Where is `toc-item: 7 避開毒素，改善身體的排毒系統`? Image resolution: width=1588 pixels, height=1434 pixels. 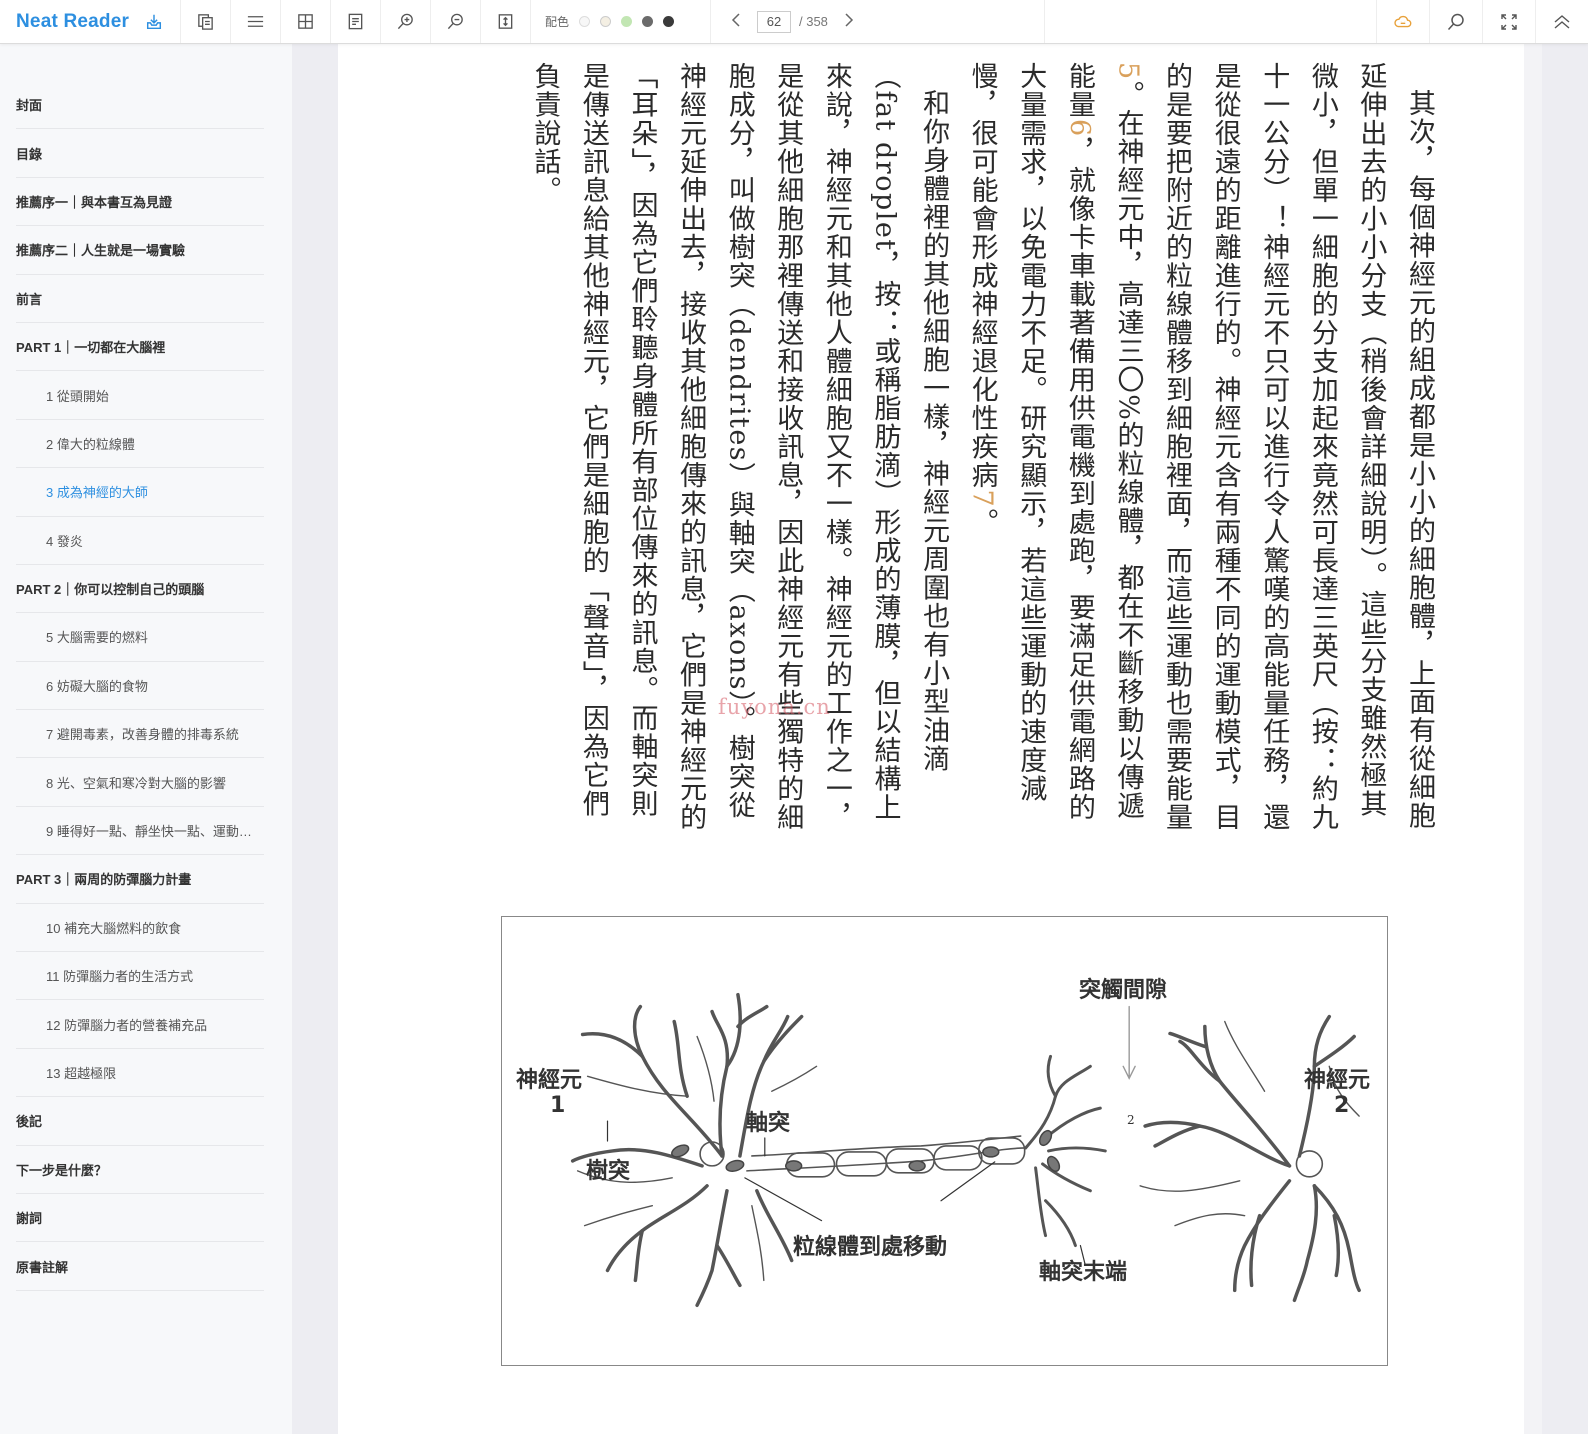
toc-item: 7 避開毒素，改善身體的排毒系統 is located at coordinates (140, 734).